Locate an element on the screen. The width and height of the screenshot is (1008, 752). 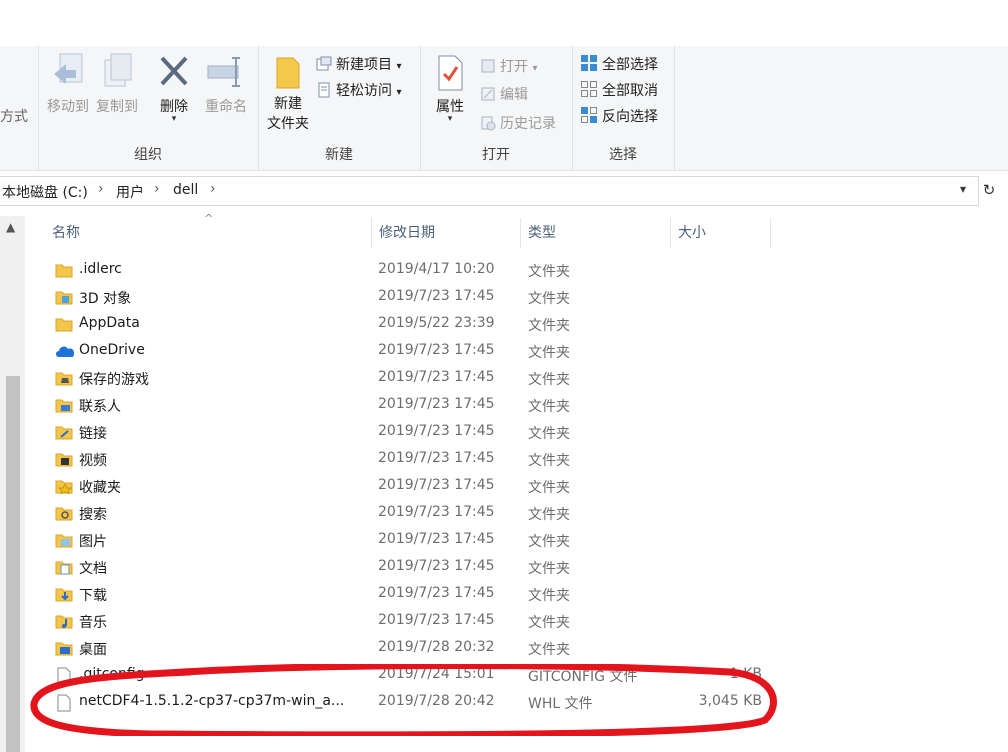
copy-to-button: 复制到 is located at coordinates (117, 84).